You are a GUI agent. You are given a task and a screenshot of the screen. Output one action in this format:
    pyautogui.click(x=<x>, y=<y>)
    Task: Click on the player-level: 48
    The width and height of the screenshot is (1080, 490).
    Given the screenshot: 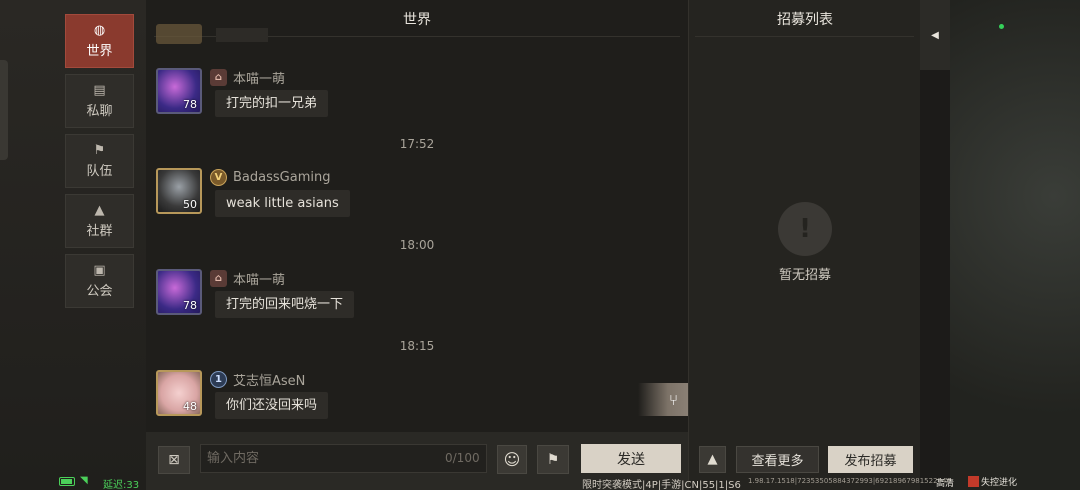 What is the action you would take?
    pyautogui.click(x=190, y=406)
    